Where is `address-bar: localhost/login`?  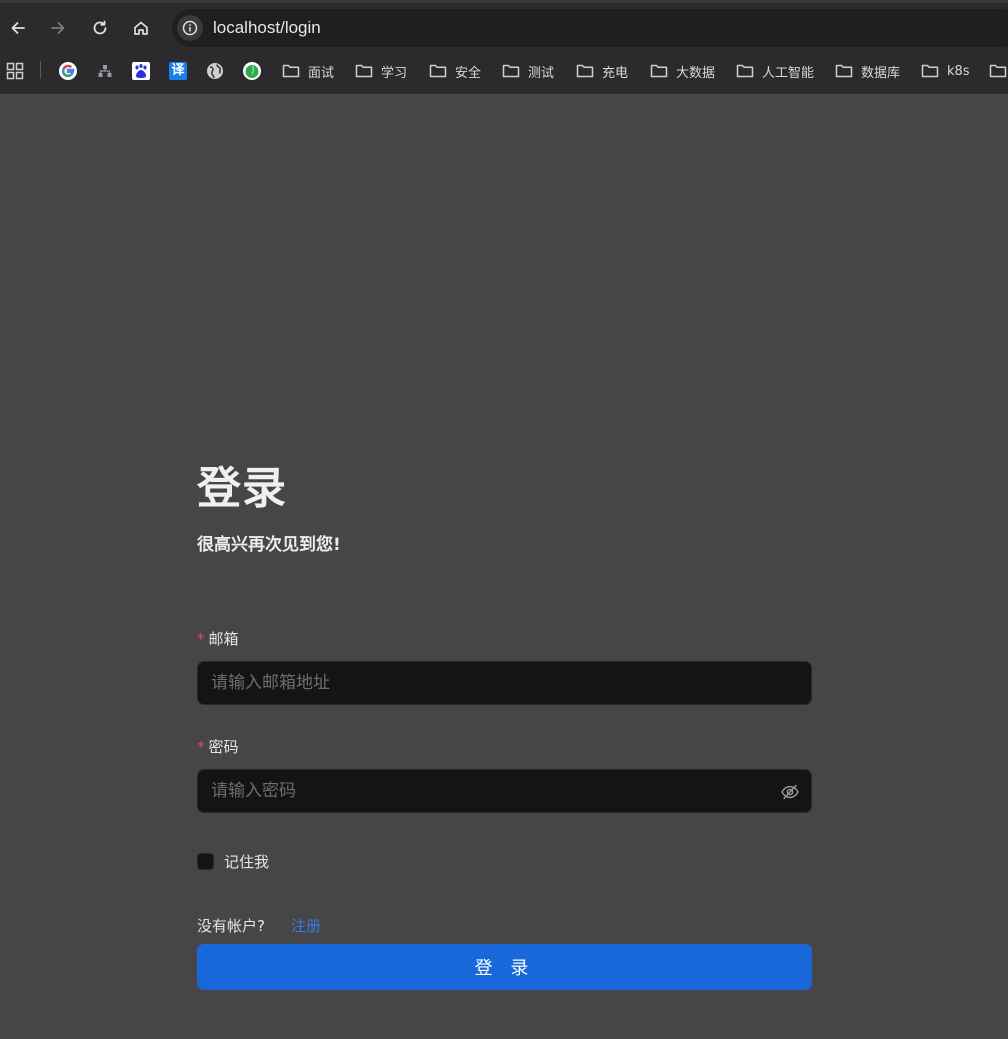 address-bar: localhost/login is located at coordinates (590, 28).